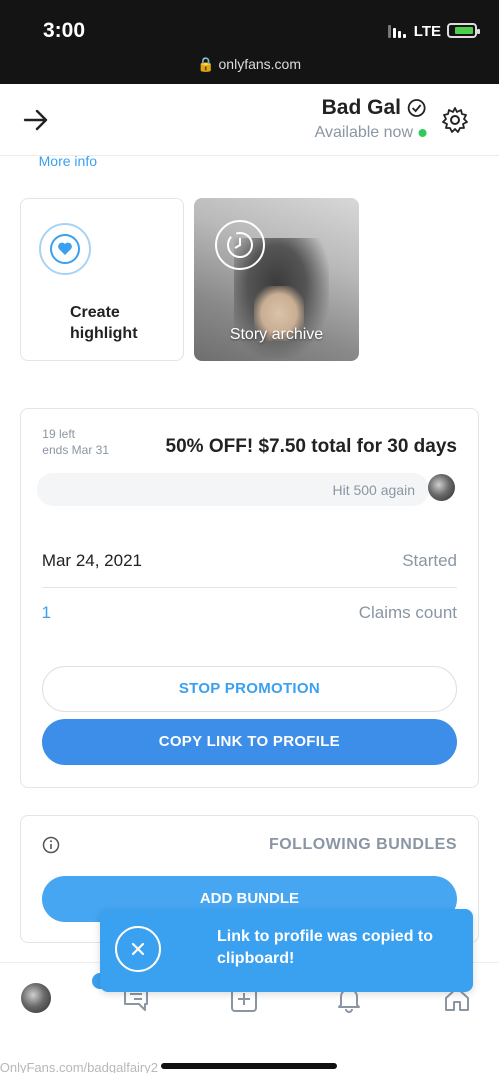  Describe the element at coordinates (47, 612) in the screenshot. I see `claims-value: 1` at that location.